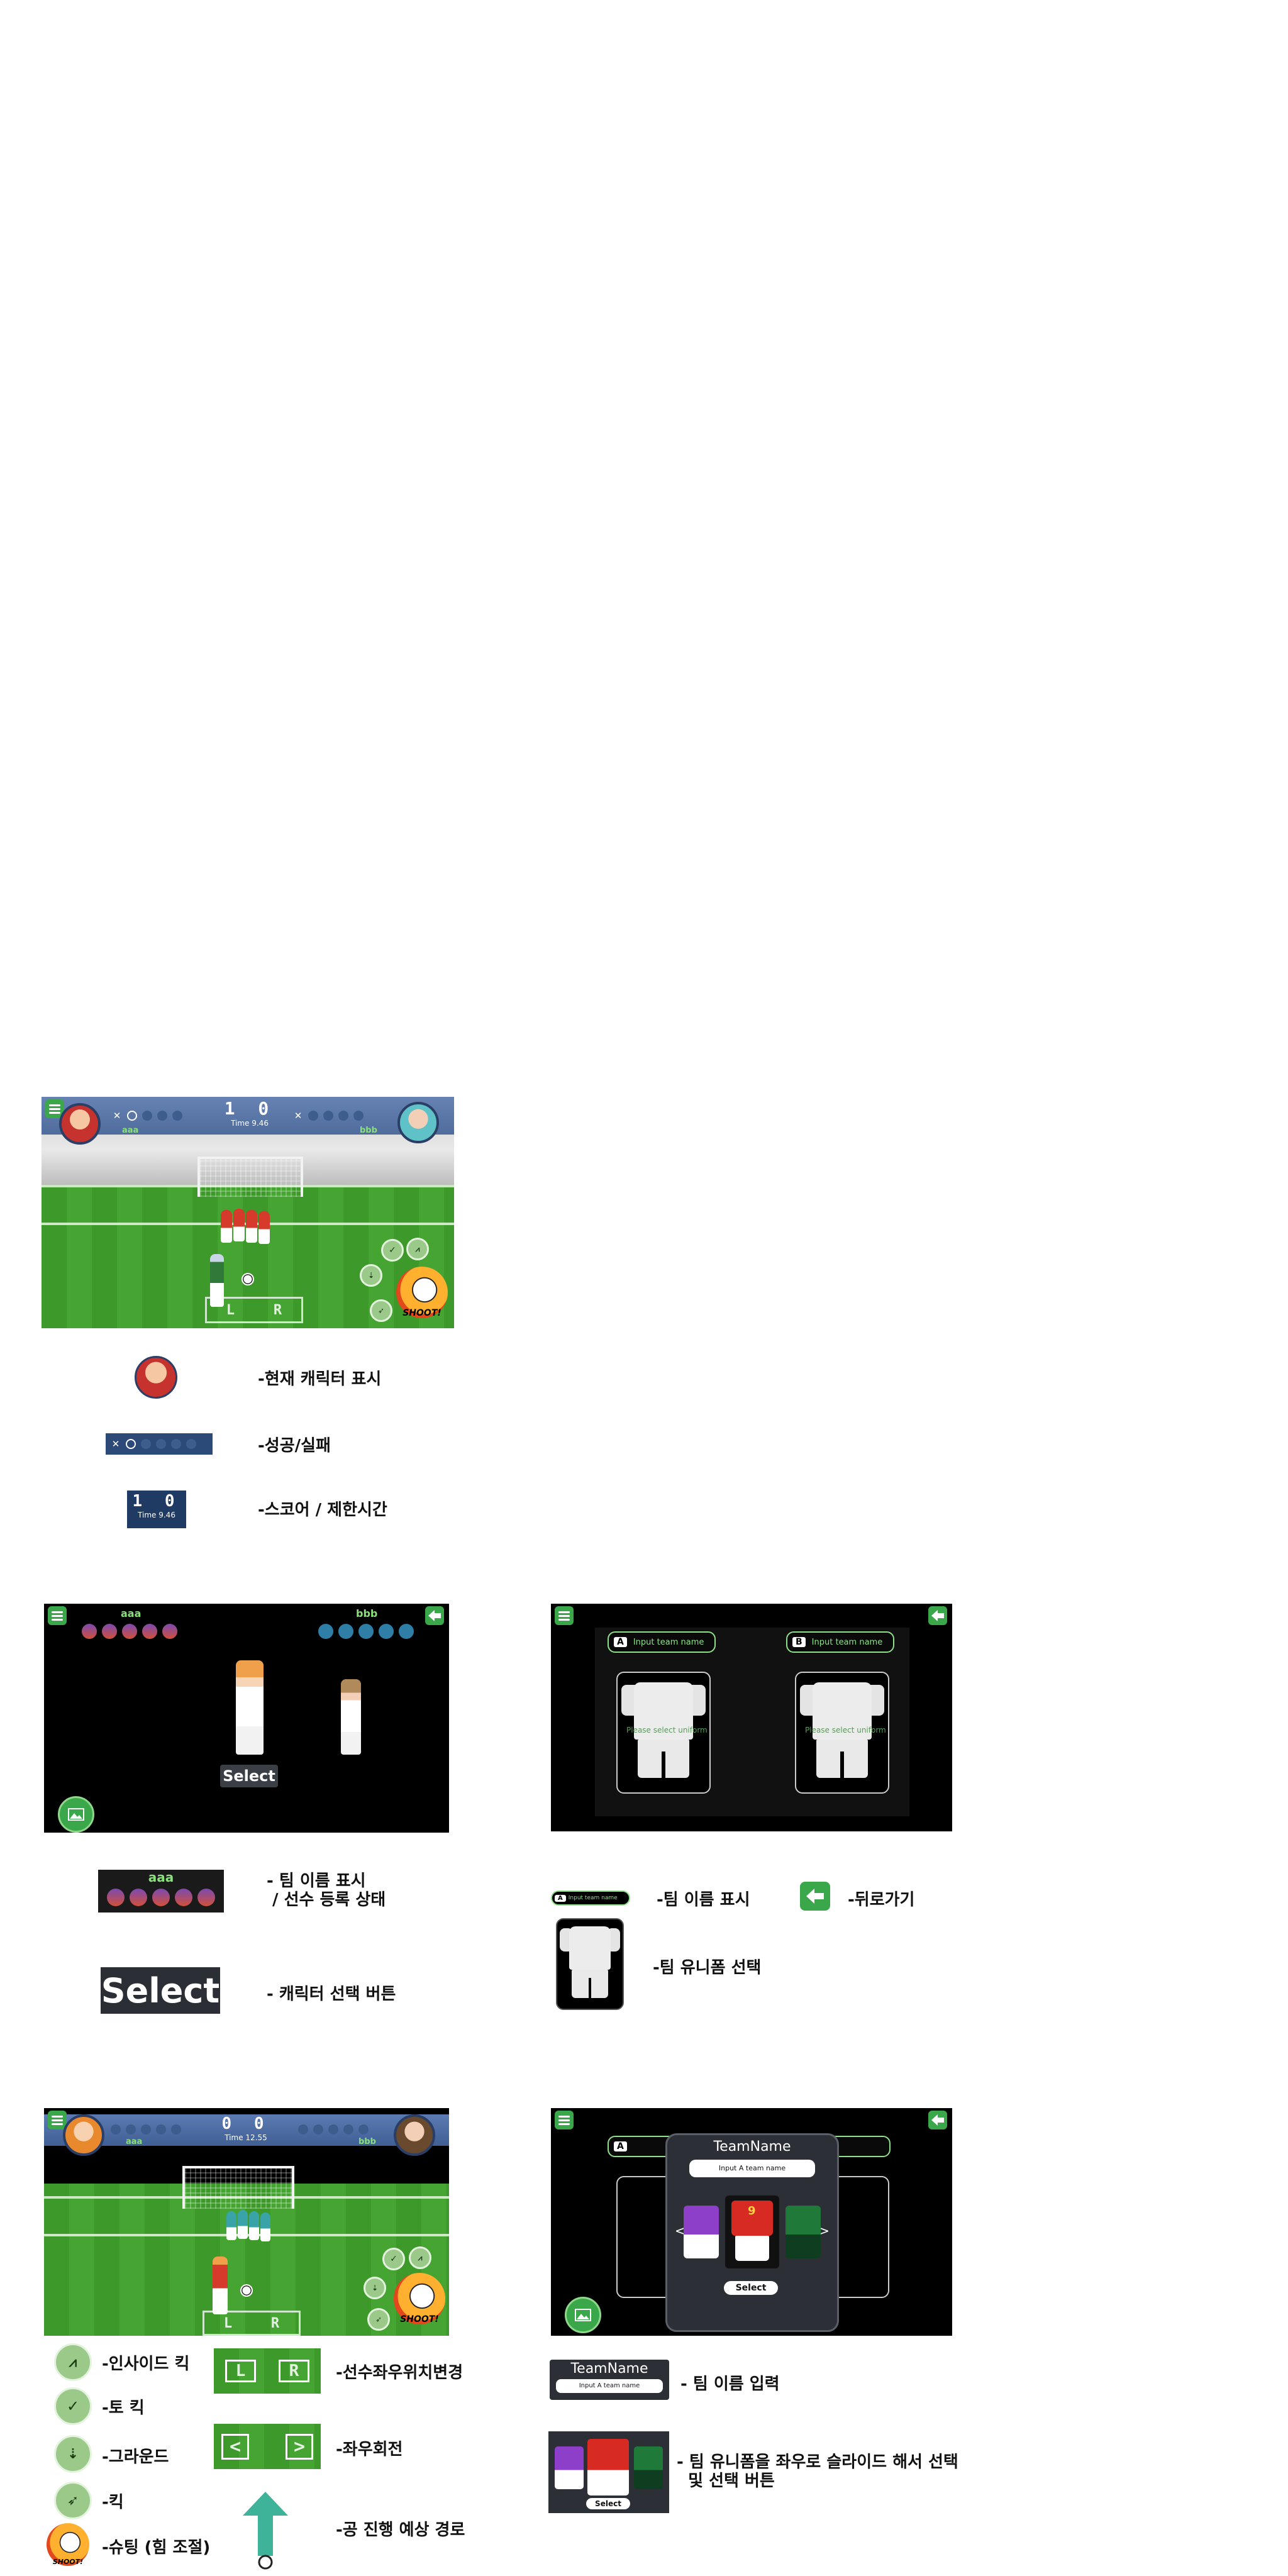 Image resolution: width=1288 pixels, height=2576 pixels. I want to click on team-a-letter: A, so click(620, 2146).